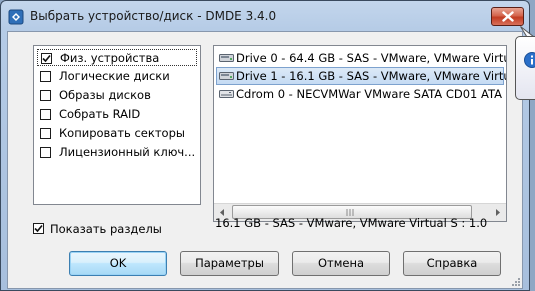 This screenshot has width=535, height=291. I want to click on close-icon, so click(508, 16).